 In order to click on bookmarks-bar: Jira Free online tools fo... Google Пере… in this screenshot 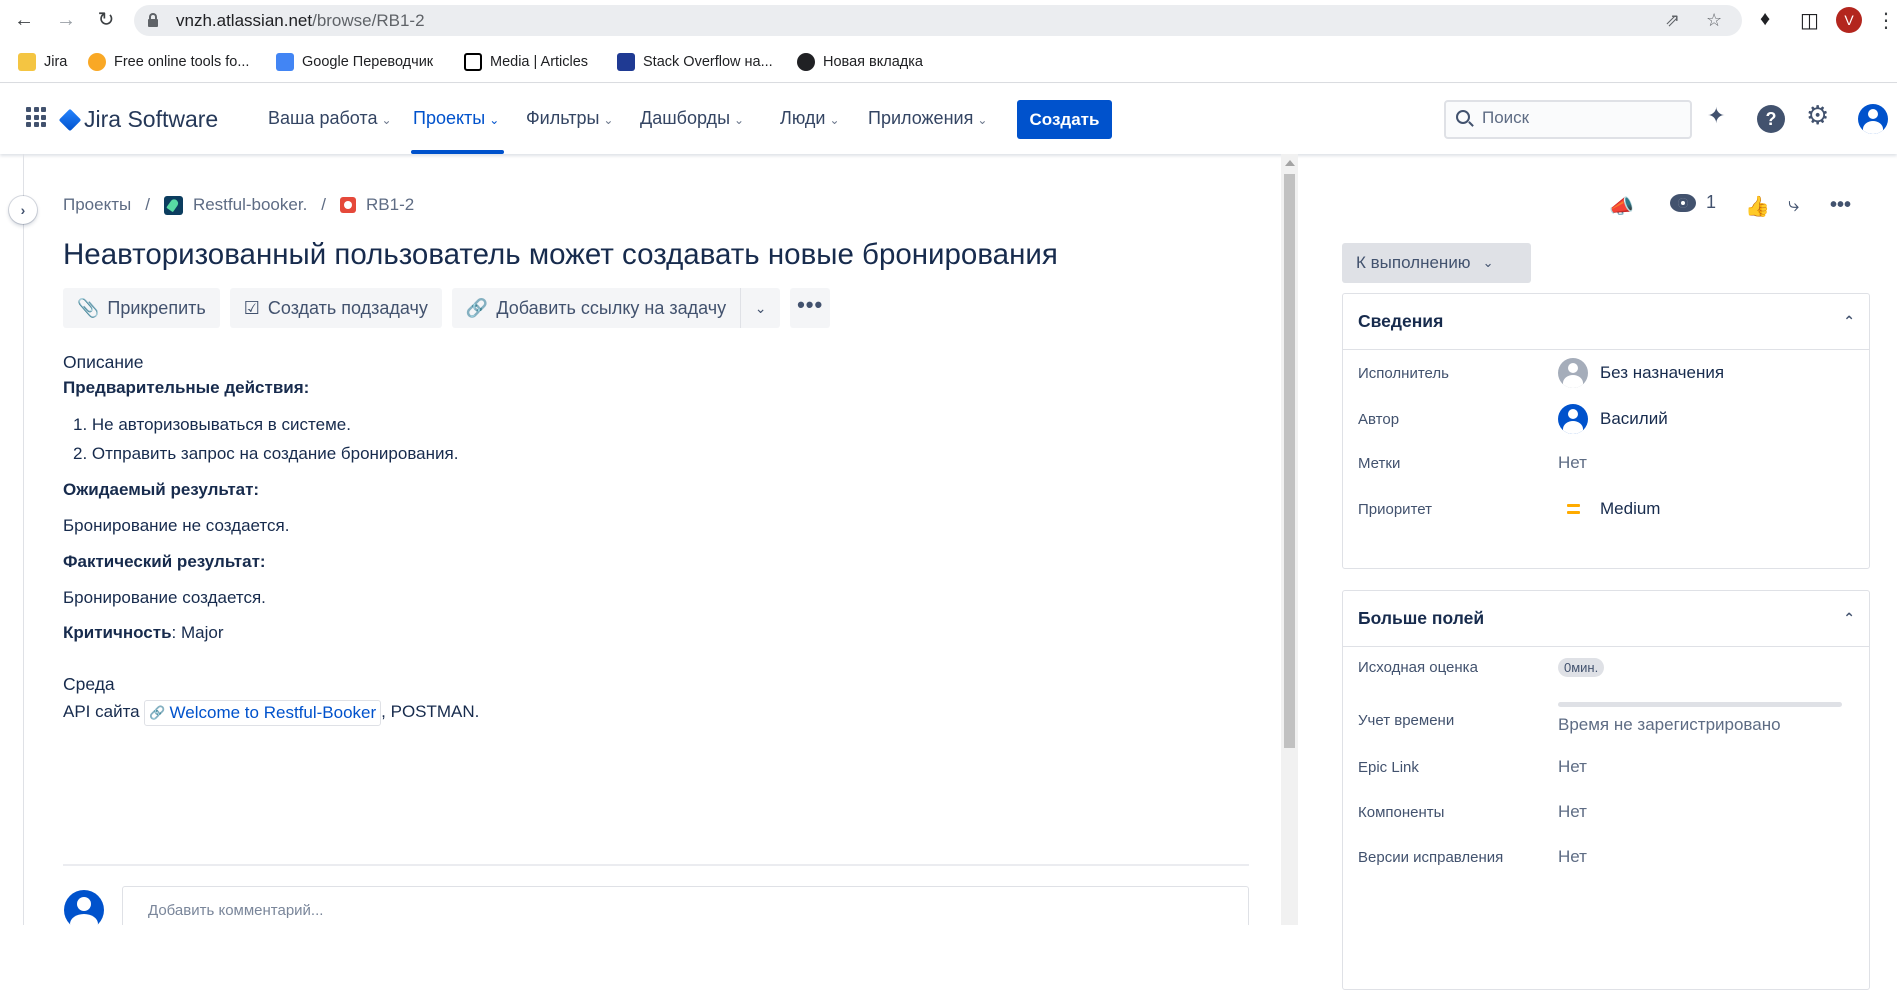, I will do `click(948, 62)`.